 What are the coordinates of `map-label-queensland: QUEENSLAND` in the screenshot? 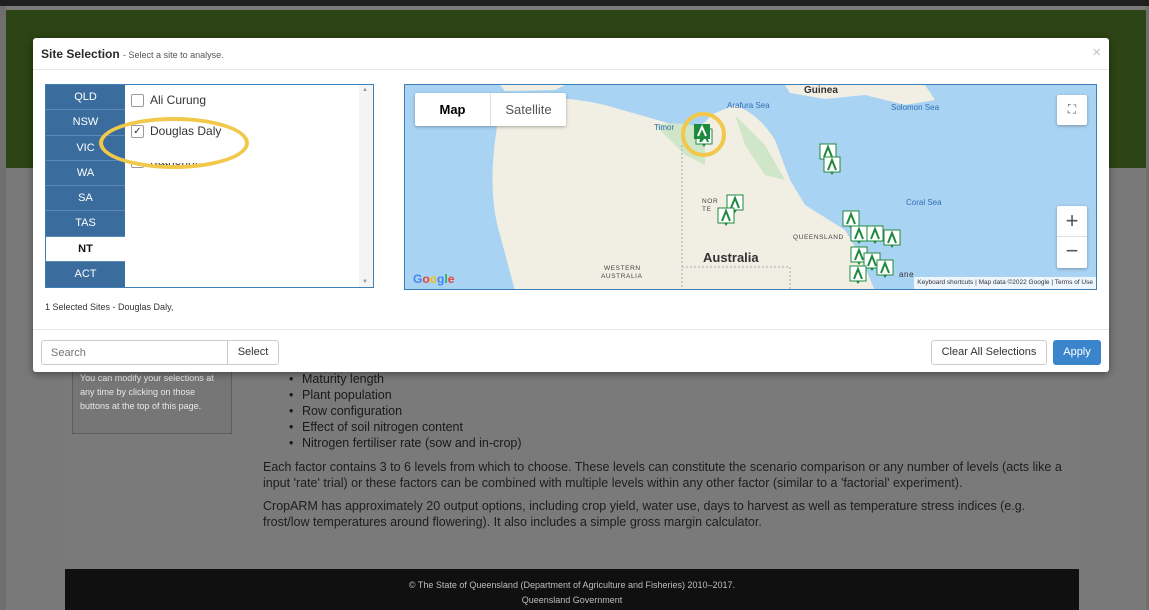 It's located at (818, 237).